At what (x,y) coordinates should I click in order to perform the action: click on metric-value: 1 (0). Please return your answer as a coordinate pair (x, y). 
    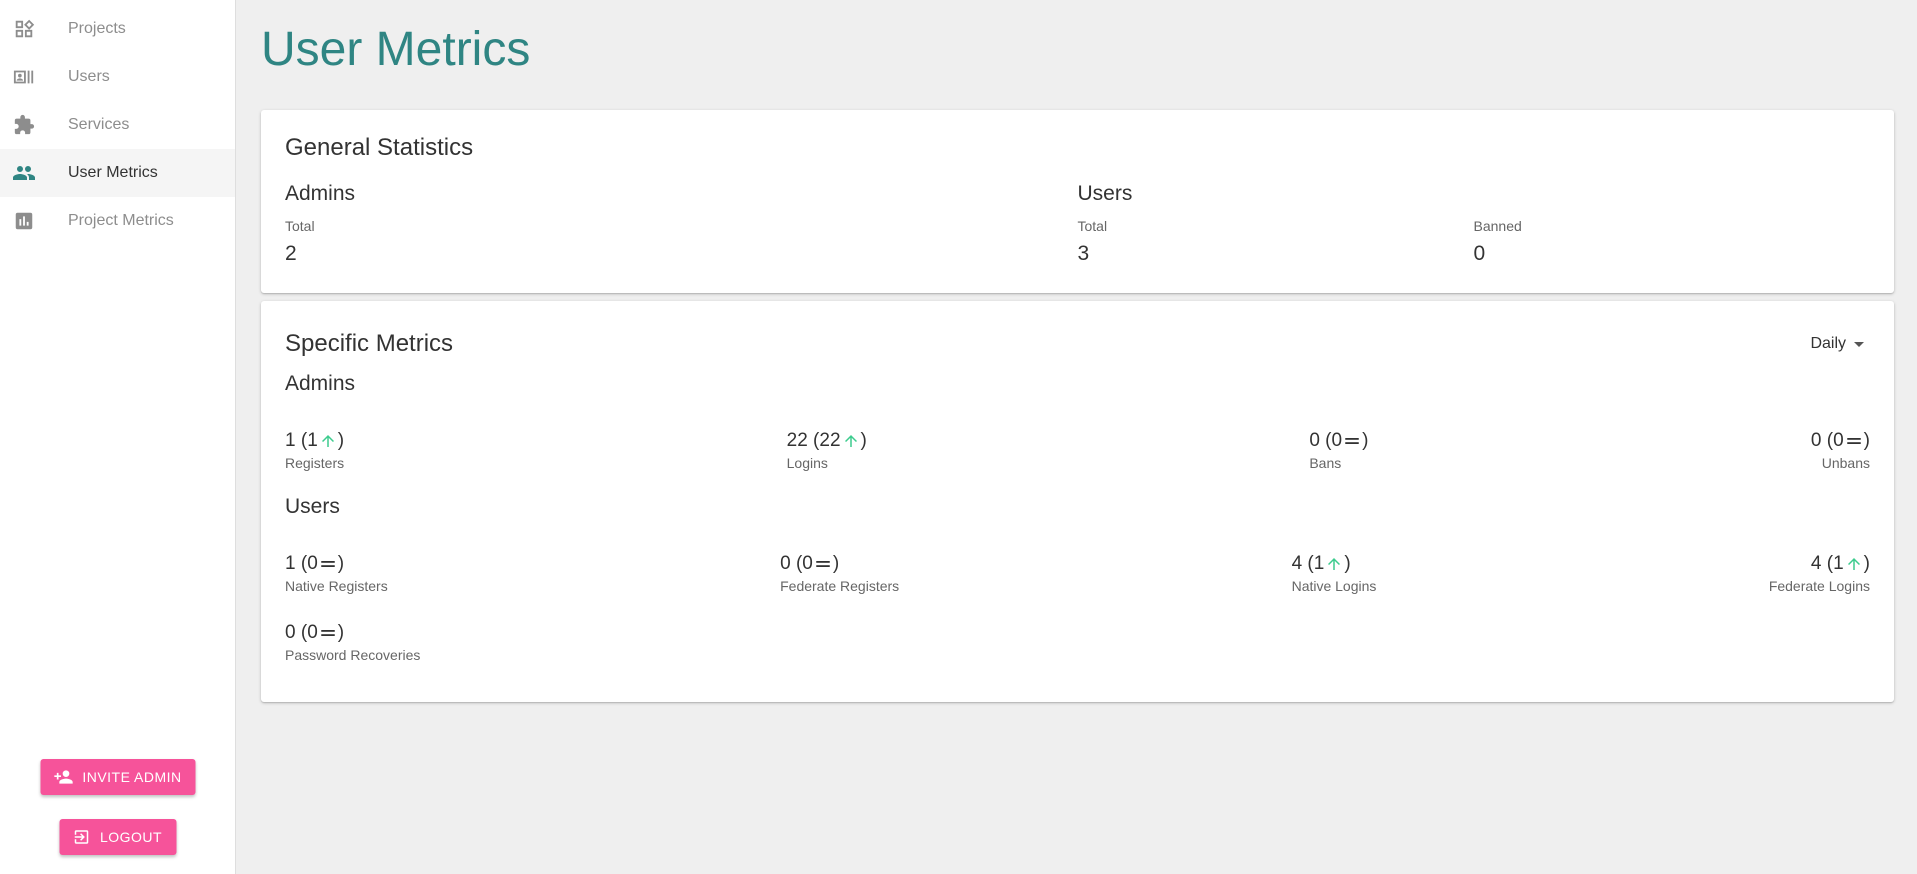
    Looking at the image, I should click on (336, 564).